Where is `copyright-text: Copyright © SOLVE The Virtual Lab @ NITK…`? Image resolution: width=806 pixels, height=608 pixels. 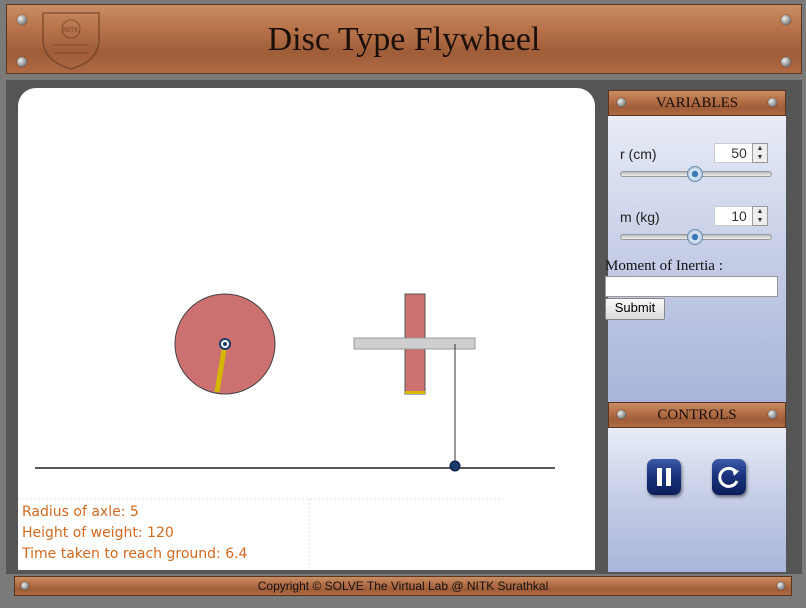
copyright-text: Copyright © SOLVE The Virtual Lab @ NITK… is located at coordinates (403, 586).